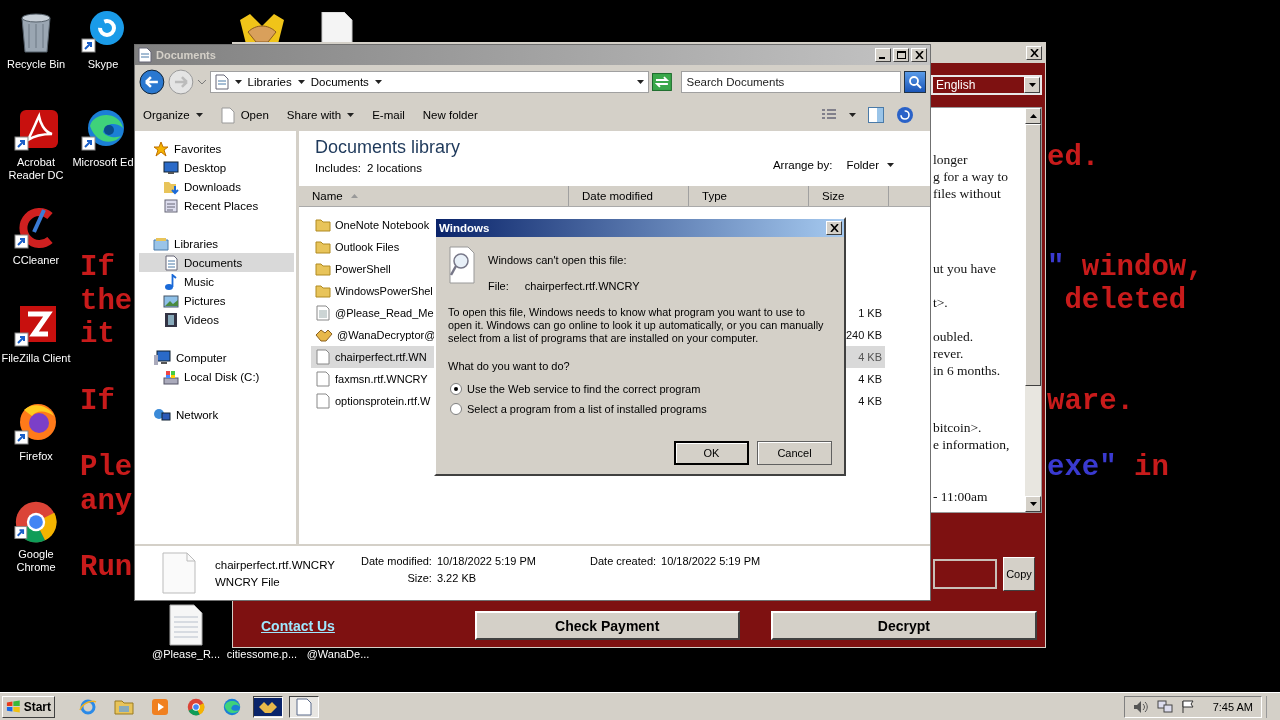 The width and height of the screenshot is (1280, 720). What do you see at coordinates (106, 467) in the screenshot?
I see `wallpaper-text: Ple` at bounding box center [106, 467].